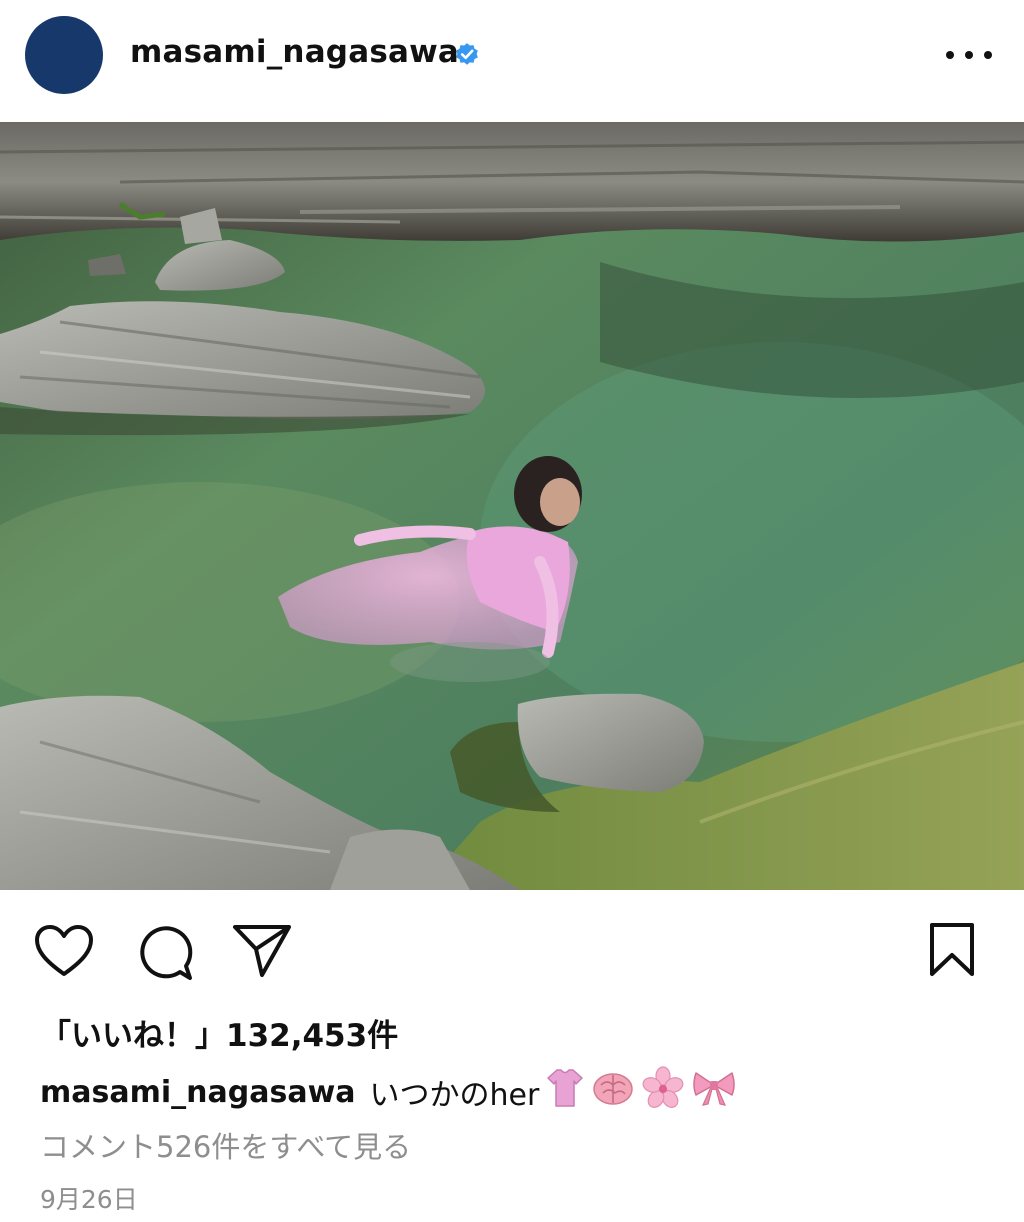 Image resolution: width=1024 pixels, height=1222 pixels. I want to click on avatar, so click(64, 55).